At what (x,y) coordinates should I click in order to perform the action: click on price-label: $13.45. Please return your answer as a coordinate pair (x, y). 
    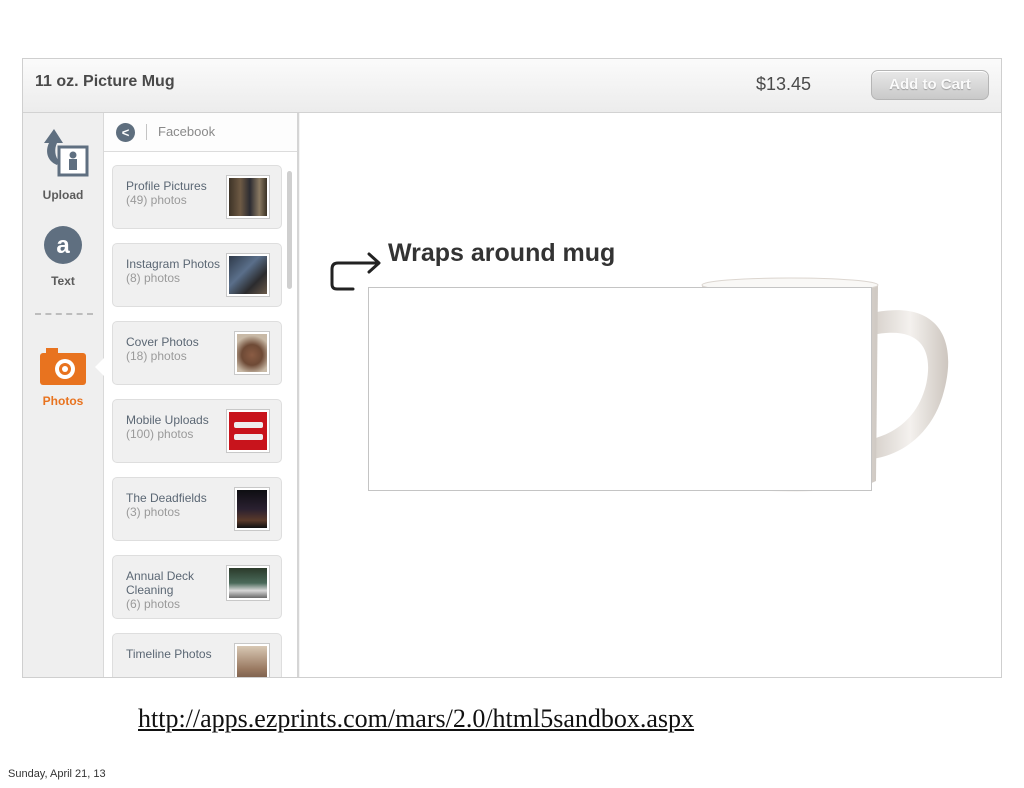
    Looking at the image, I should click on (783, 84).